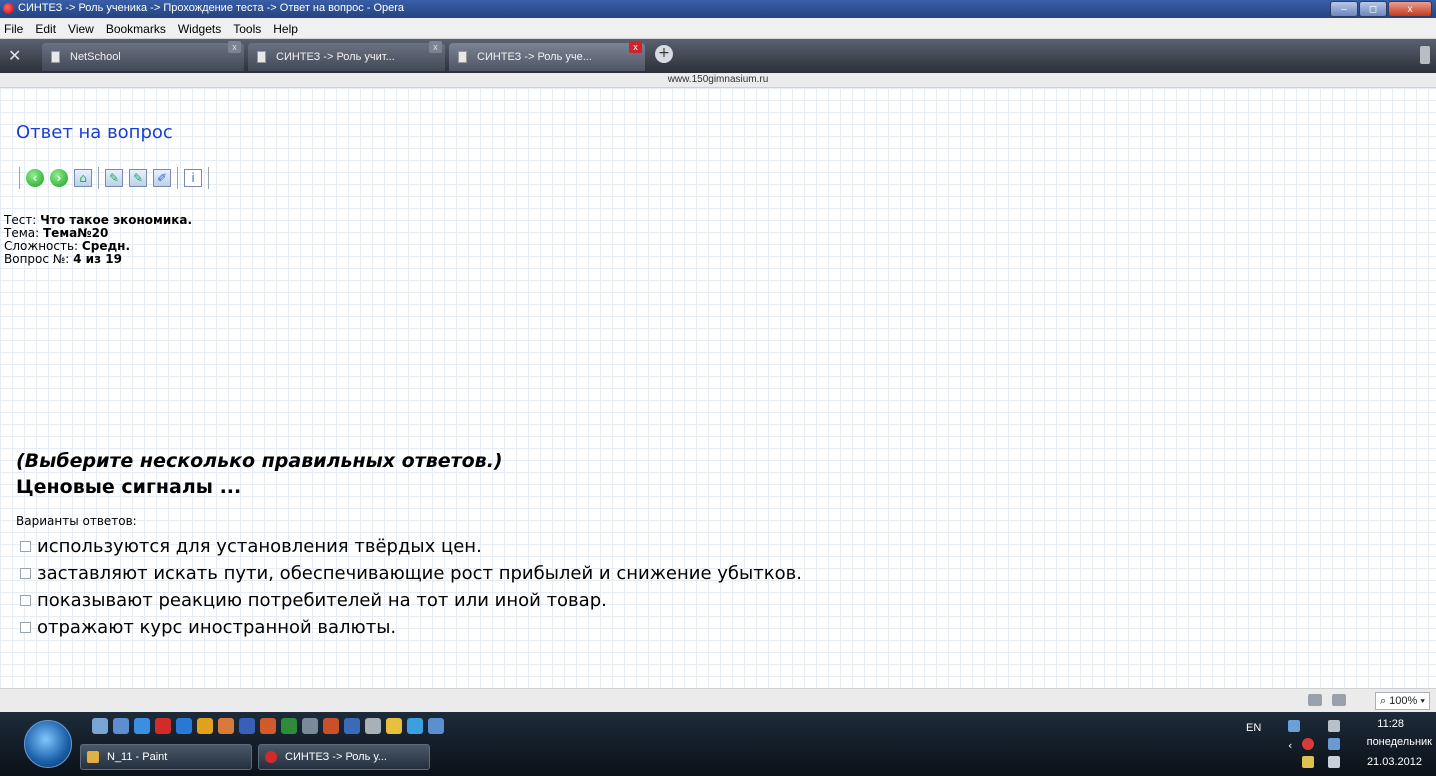  Describe the element at coordinates (142, 726) in the screenshot. I see `ie-icon` at that location.